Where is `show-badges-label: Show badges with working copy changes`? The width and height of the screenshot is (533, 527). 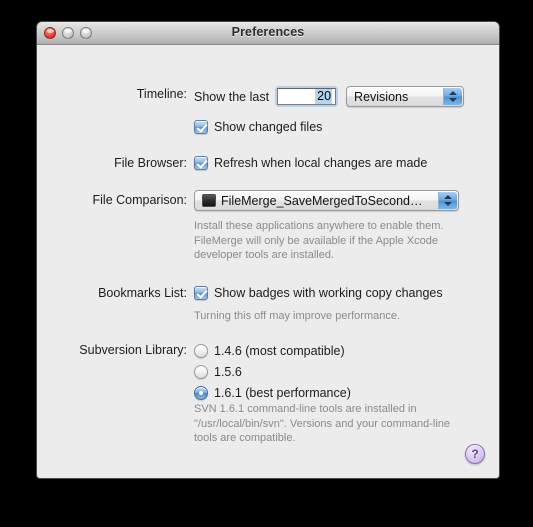 show-badges-label: Show badges with working copy changes is located at coordinates (328, 293).